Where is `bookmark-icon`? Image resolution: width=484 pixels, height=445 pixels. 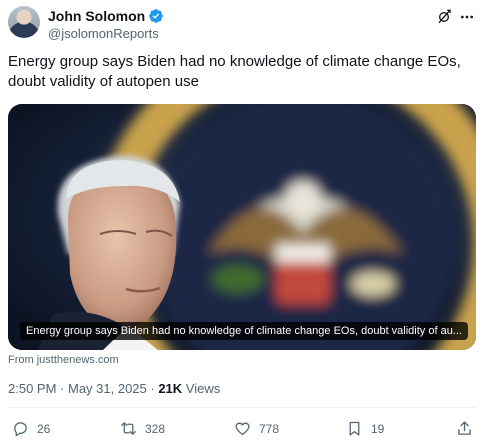
bookmark-icon is located at coordinates (354, 428).